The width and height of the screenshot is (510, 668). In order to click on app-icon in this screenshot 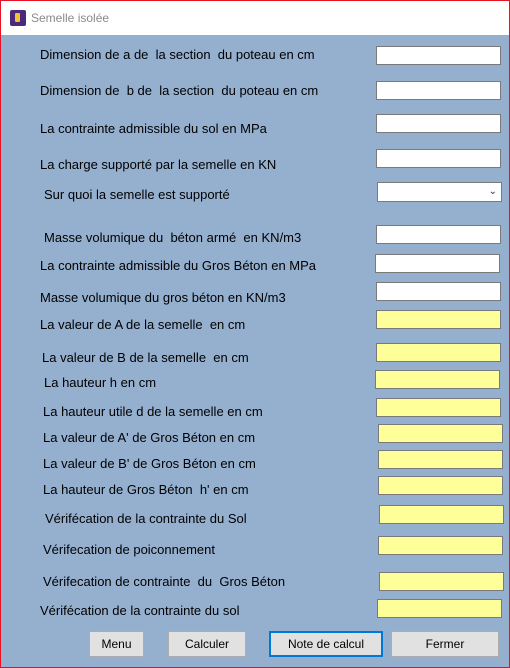, I will do `click(18, 18)`.